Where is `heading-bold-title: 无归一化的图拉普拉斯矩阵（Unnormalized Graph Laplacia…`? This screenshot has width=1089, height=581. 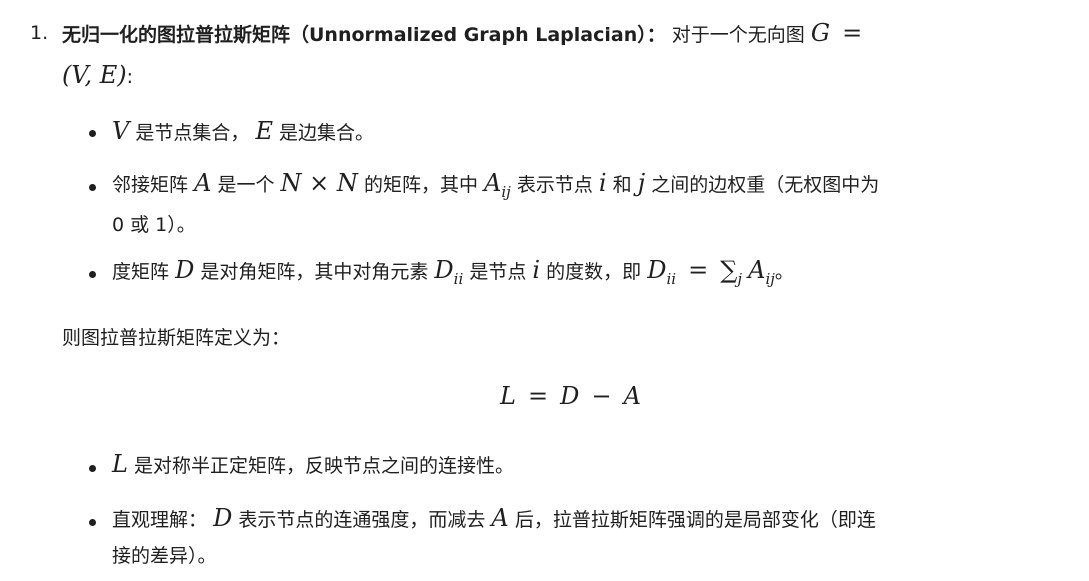
heading-bold-title: 无归一化的图拉普拉斯矩阵（Unnormalized Graph Laplacia… is located at coordinates (364, 35).